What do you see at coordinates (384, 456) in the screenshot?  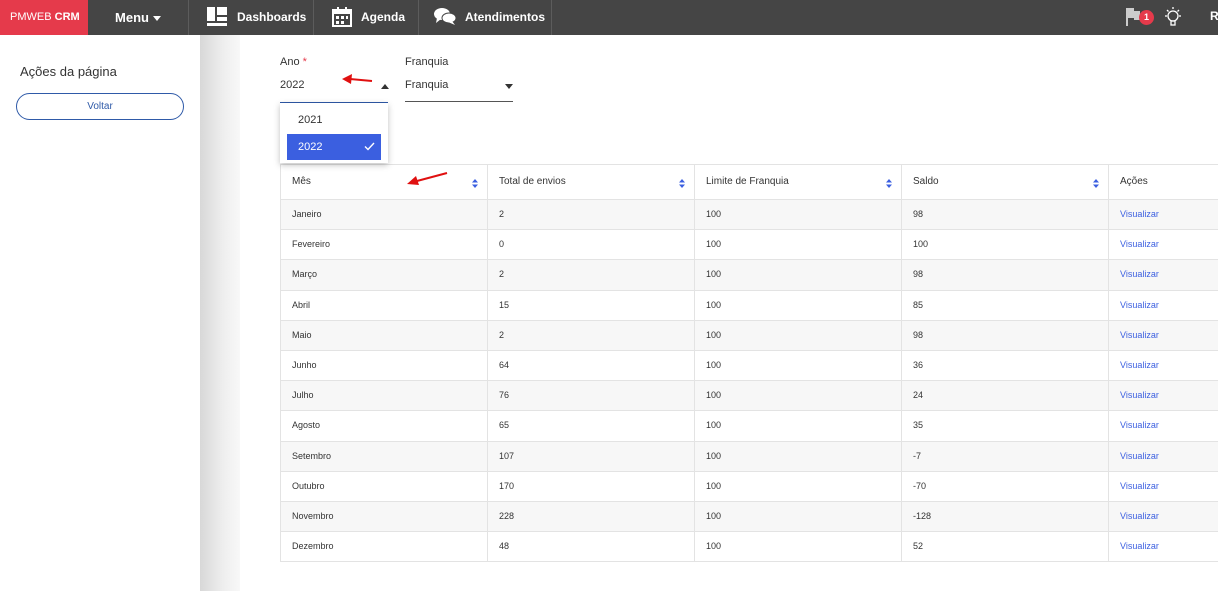 I see `cell-mes: Setembro` at bounding box center [384, 456].